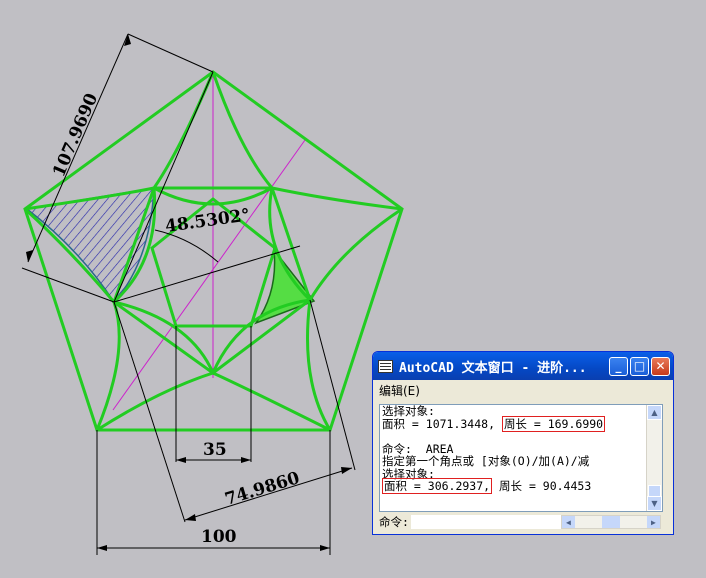 This screenshot has height=578, width=706. Describe the element at coordinates (207, 221) in the screenshot. I see `dim-angle-label: 48.5302°` at that location.